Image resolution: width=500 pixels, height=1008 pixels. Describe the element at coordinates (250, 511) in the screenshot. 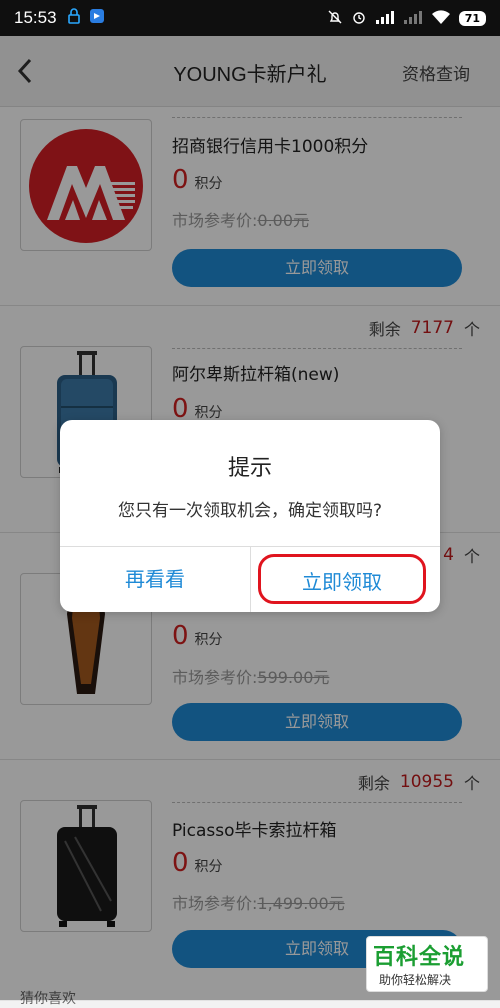

I see `dialog-message: 您只有一次领取机会，确定领取吗?` at that location.